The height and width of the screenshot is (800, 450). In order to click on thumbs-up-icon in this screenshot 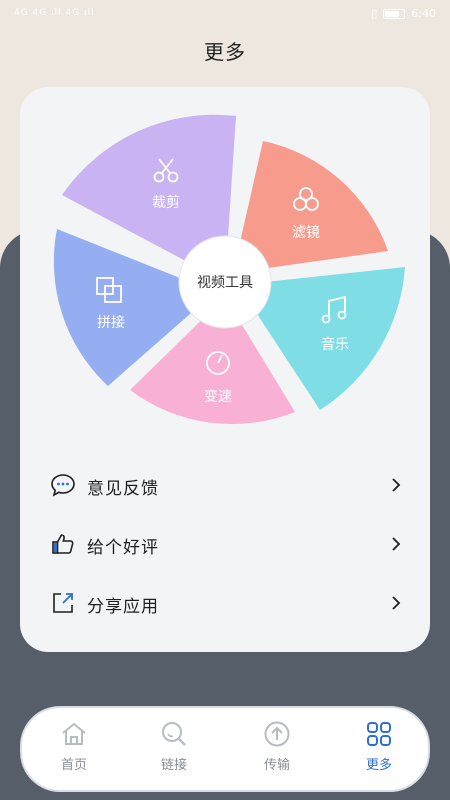, I will do `click(63, 544)`.